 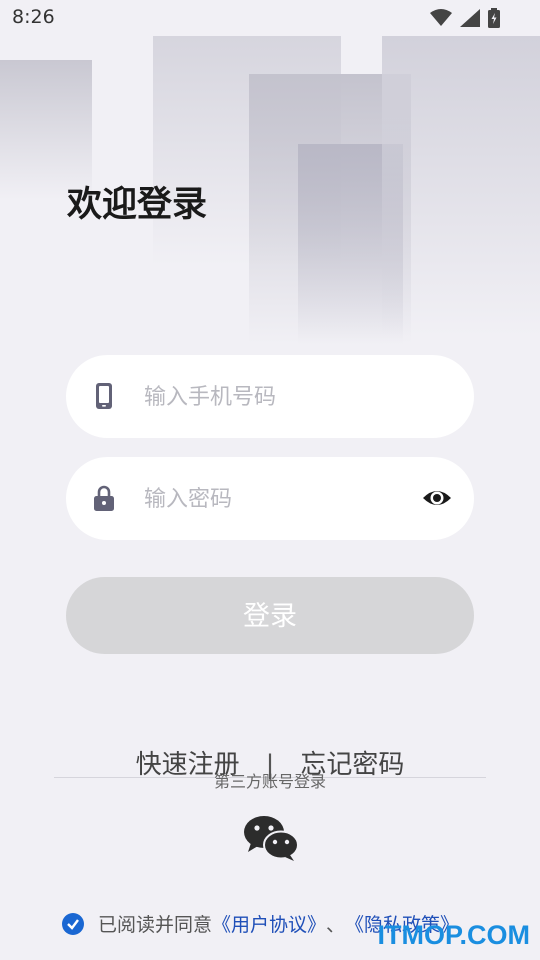 What do you see at coordinates (104, 498) in the screenshot?
I see `lock-icon` at bounding box center [104, 498].